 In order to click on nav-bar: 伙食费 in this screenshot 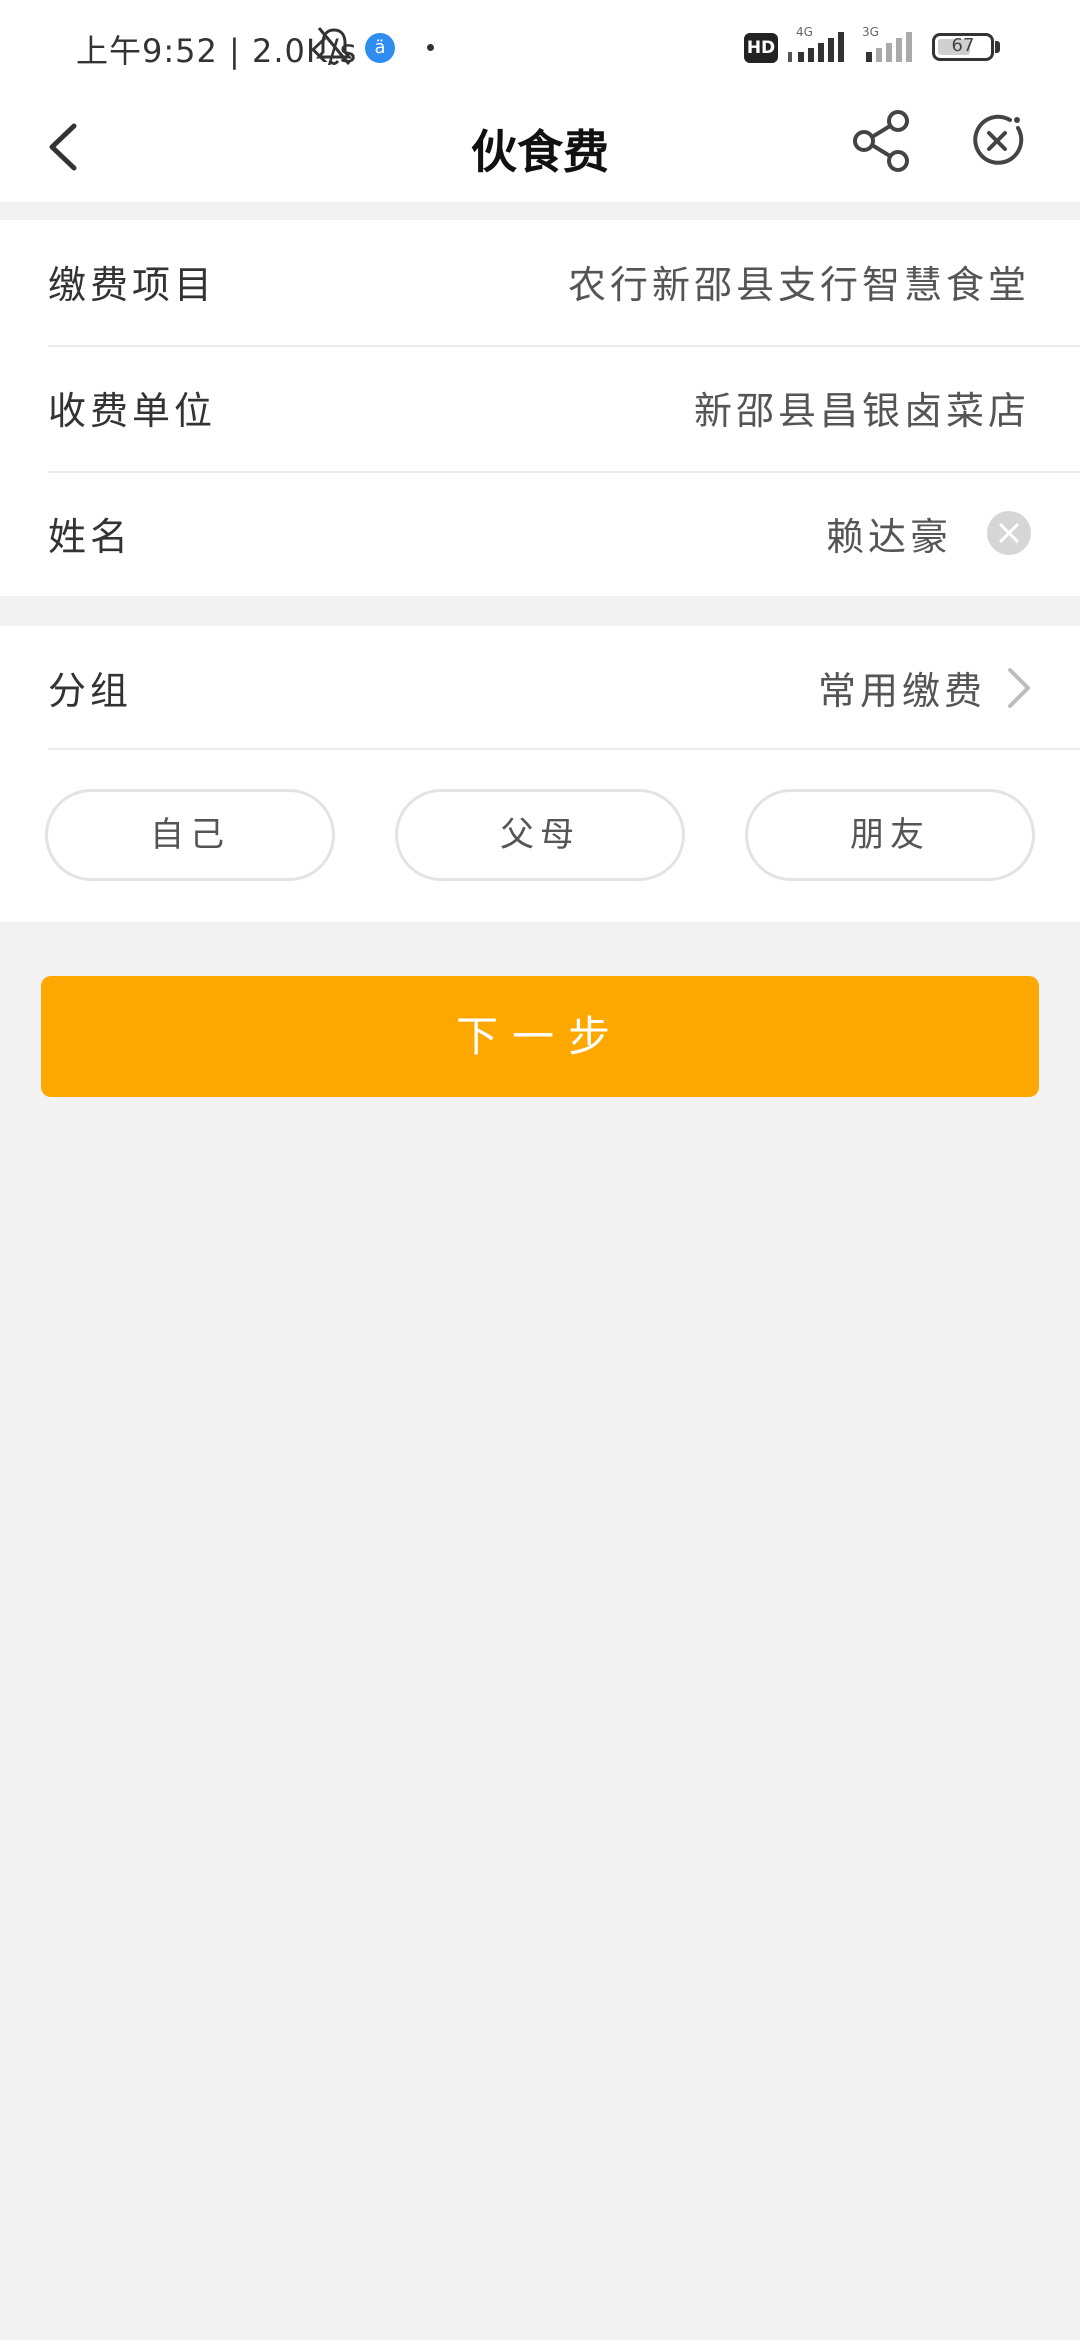, I will do `click(540, 149)`.